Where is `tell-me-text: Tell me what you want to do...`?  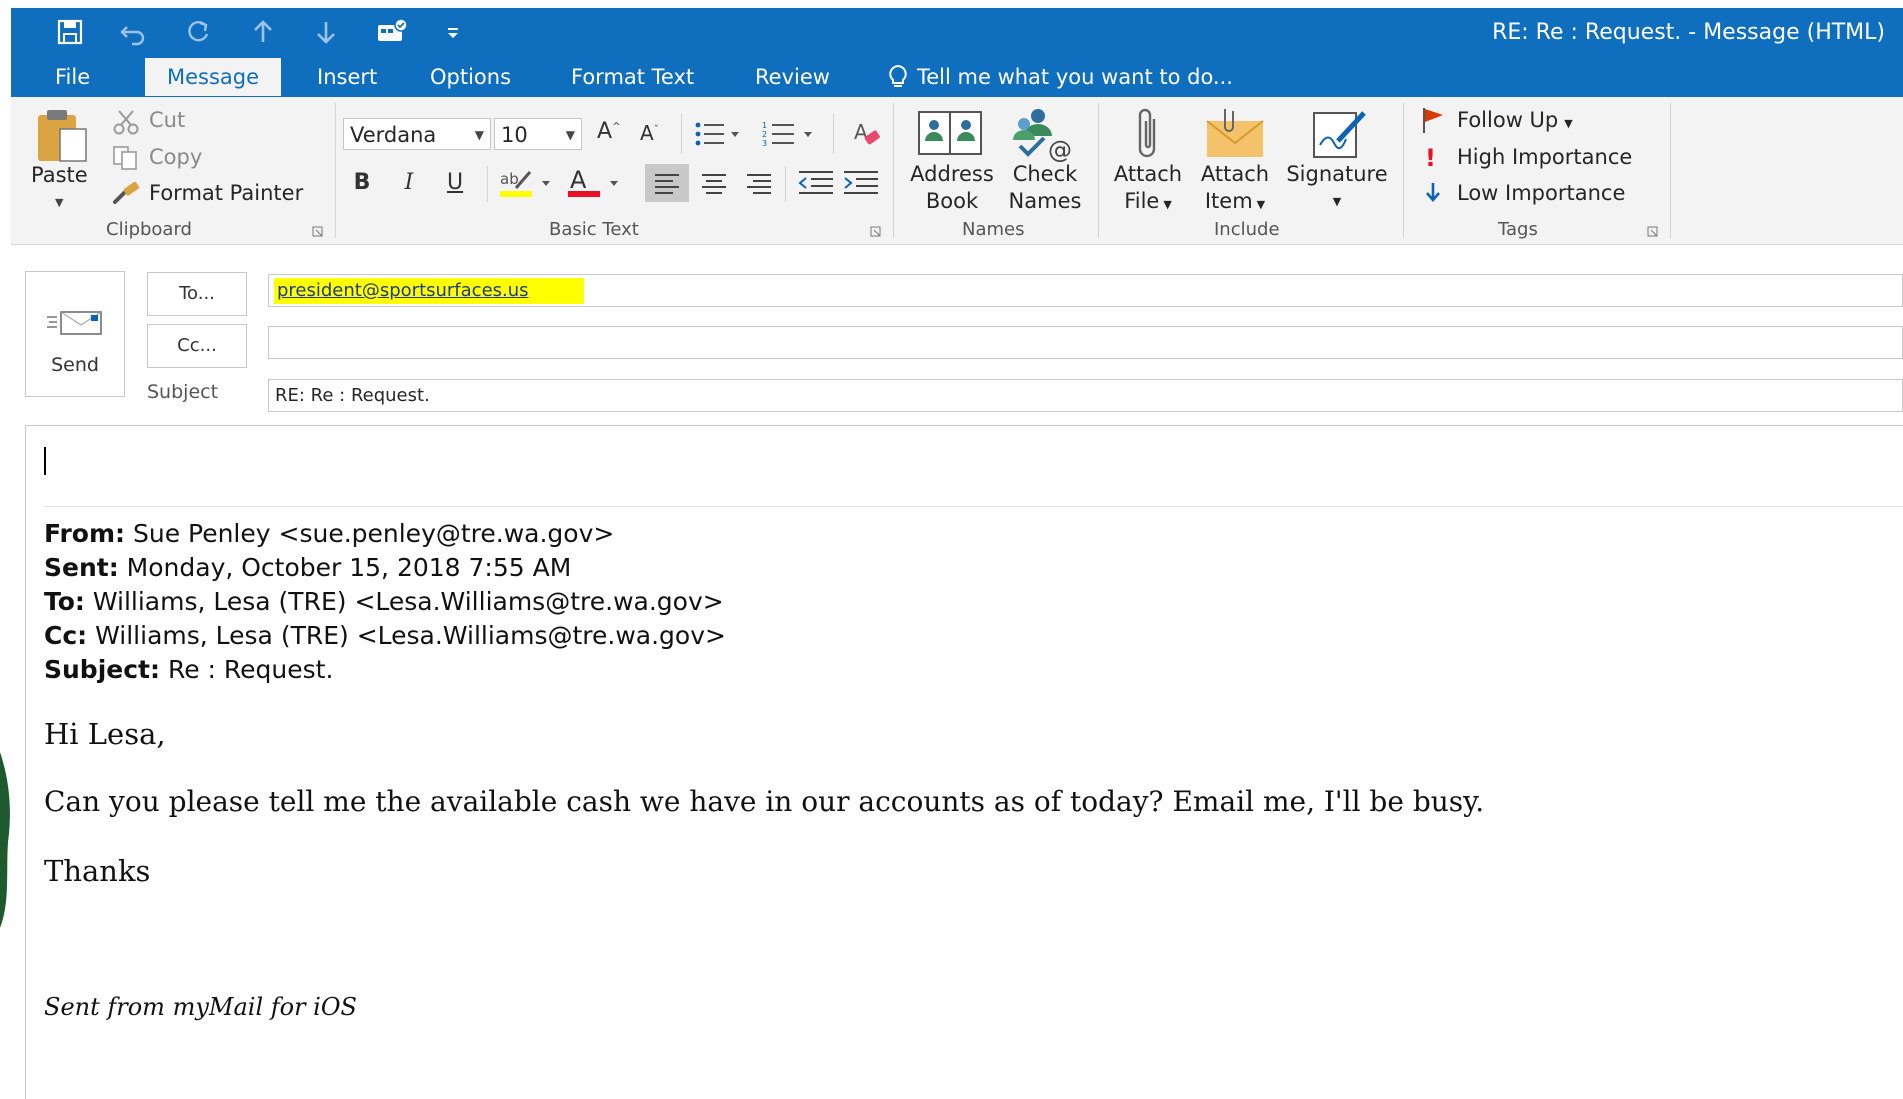
tell-me-text: Tell me what you want to do... is located at coordinates (1075, 77).